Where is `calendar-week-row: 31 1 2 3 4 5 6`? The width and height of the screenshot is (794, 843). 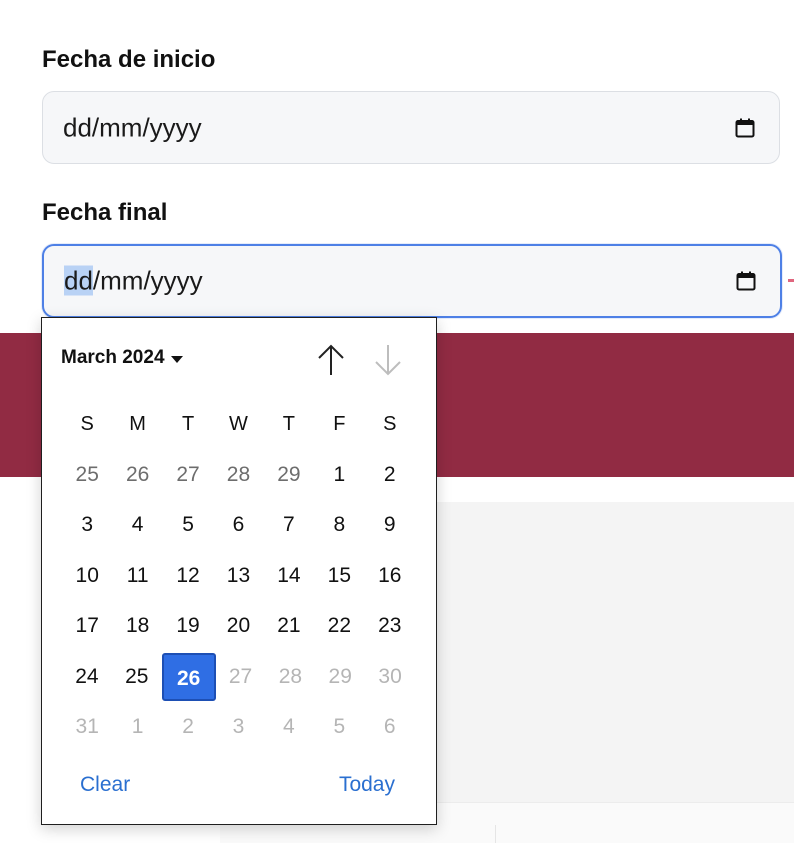
calendar-week-row: 31 1 2 3 4 5 6 is located at coordinates (238, 727).